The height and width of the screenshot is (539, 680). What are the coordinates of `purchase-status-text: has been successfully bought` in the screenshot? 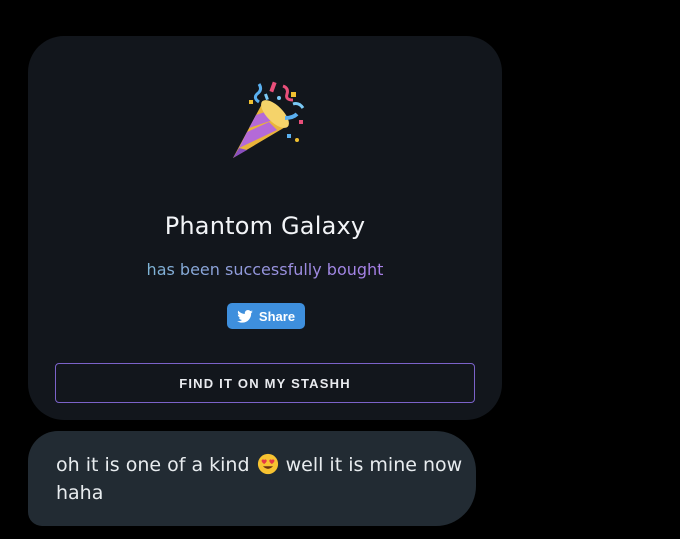 It's located at (265, 269).